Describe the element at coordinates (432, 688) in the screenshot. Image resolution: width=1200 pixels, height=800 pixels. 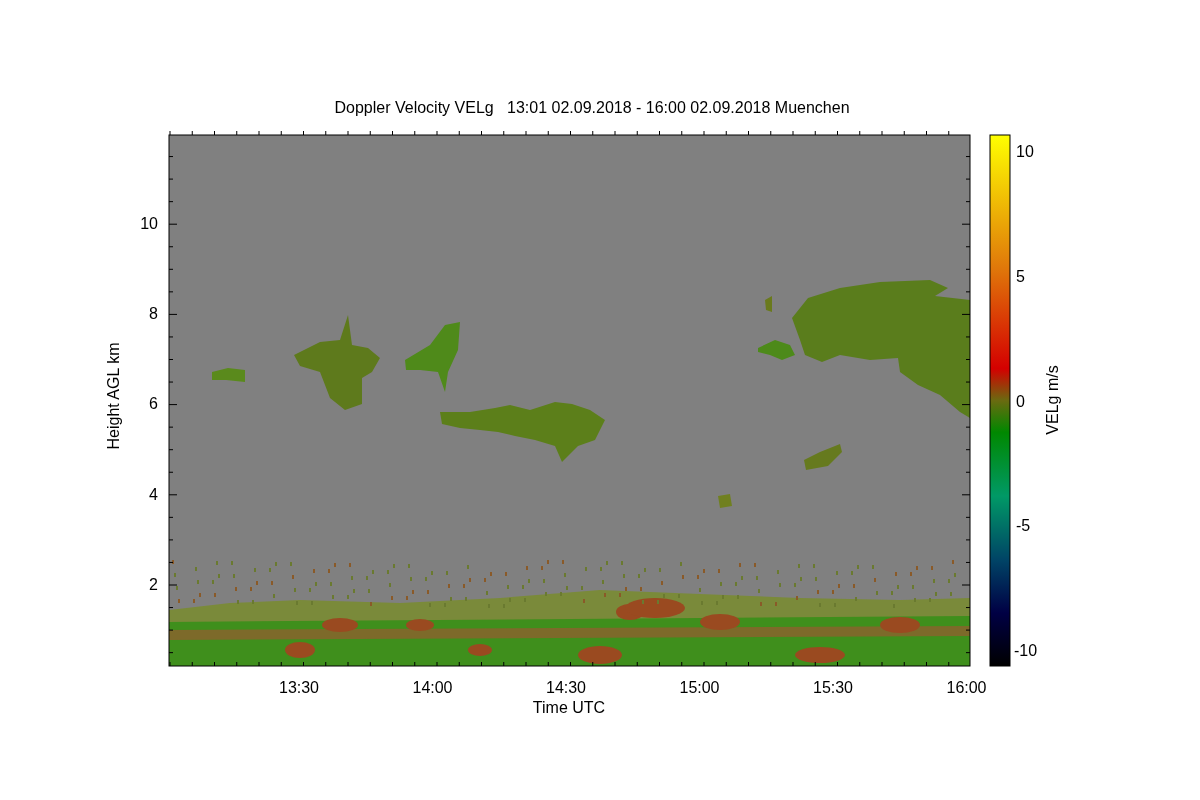
I see `x-tick-label: 14:00` at that location.